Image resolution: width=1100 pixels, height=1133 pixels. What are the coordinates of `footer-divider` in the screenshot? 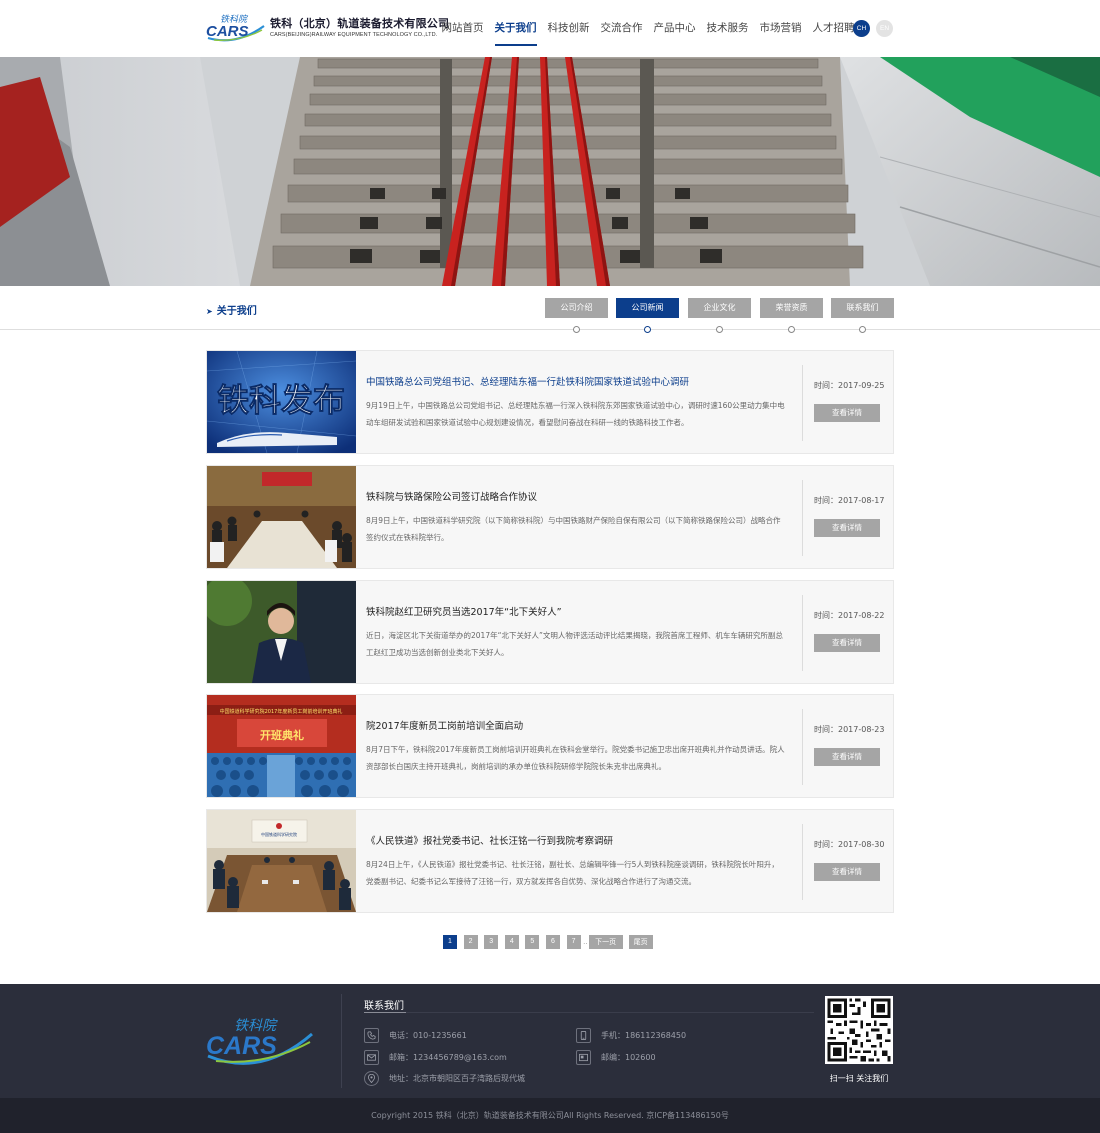 It's located at (341, 1041).